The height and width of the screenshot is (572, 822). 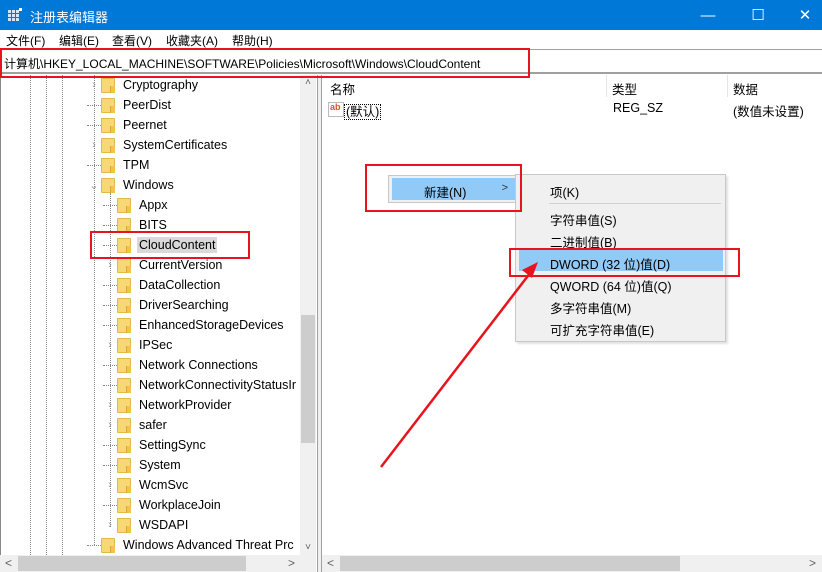 I want to click on value-data: (数值未设置), so click(x=768, y=112).